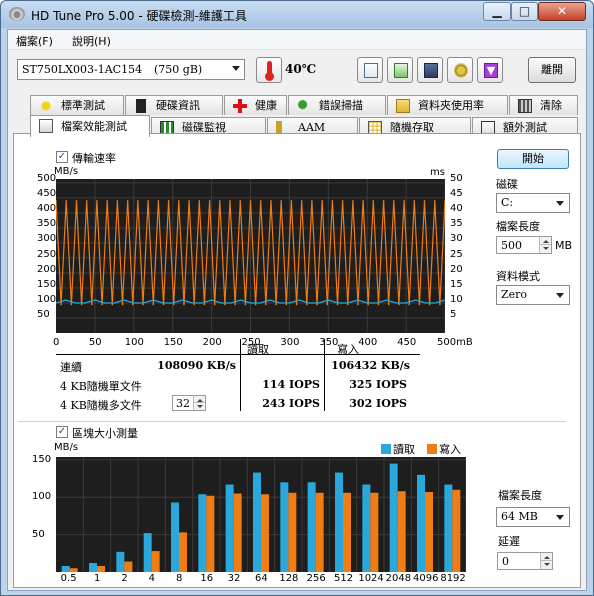  Describe the element at coordinates (95, 342) in the screenshot. I see `x-tick-label: 50` at that location.